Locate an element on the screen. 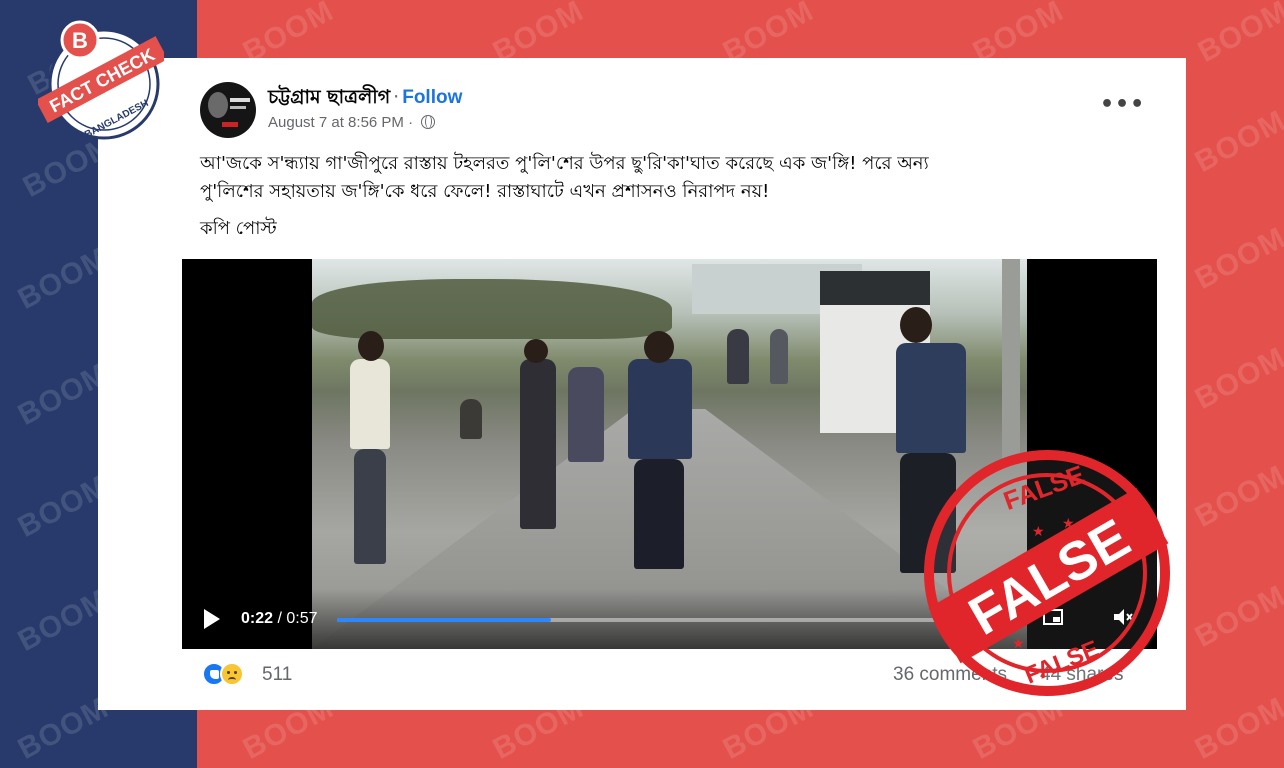 The height and width of the screenshot is (768, 1284). false-stamp: FALSE FALSE FALSE ★ ★ ★ is located at coordinates (1047, 573).